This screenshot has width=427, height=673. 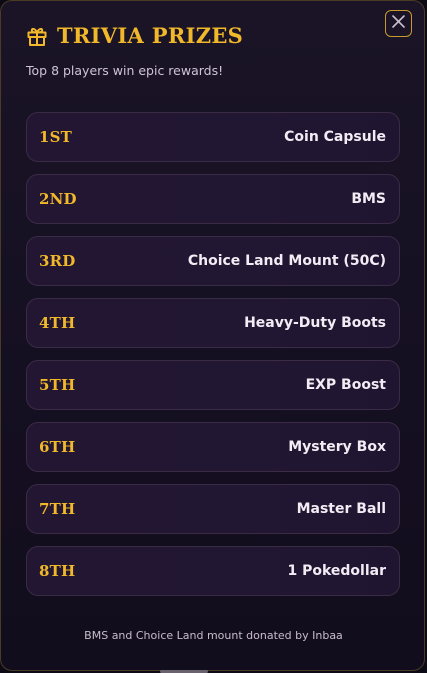 I want to click on modal-subtitle: Top 8 players win epic rewards!, so click(x=125, y=70).